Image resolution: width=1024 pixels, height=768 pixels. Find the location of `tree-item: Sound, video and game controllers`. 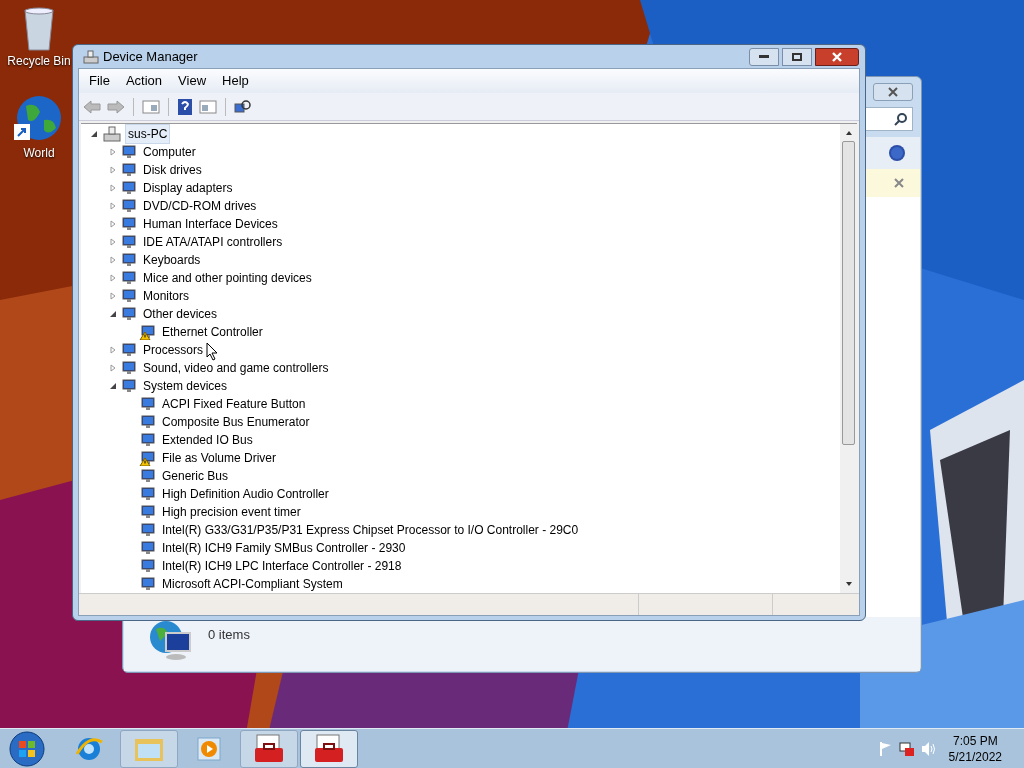

tree-item: Sound, video and game controllers is located at coordinates (236, 368).